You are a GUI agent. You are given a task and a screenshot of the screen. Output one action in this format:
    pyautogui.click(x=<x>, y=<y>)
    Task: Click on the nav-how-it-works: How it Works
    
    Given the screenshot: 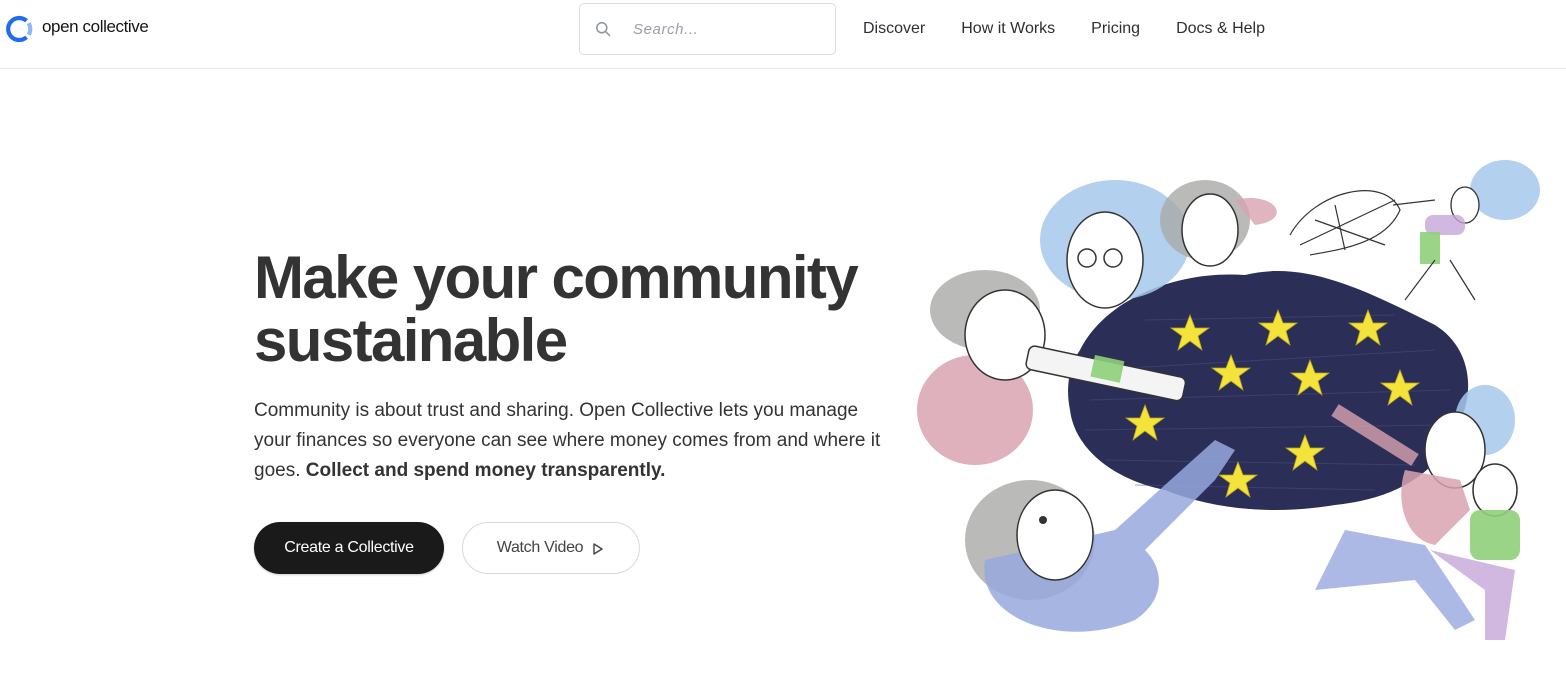 What is the action you would take?
    pyautogui.click(x=1008, y=29)
    